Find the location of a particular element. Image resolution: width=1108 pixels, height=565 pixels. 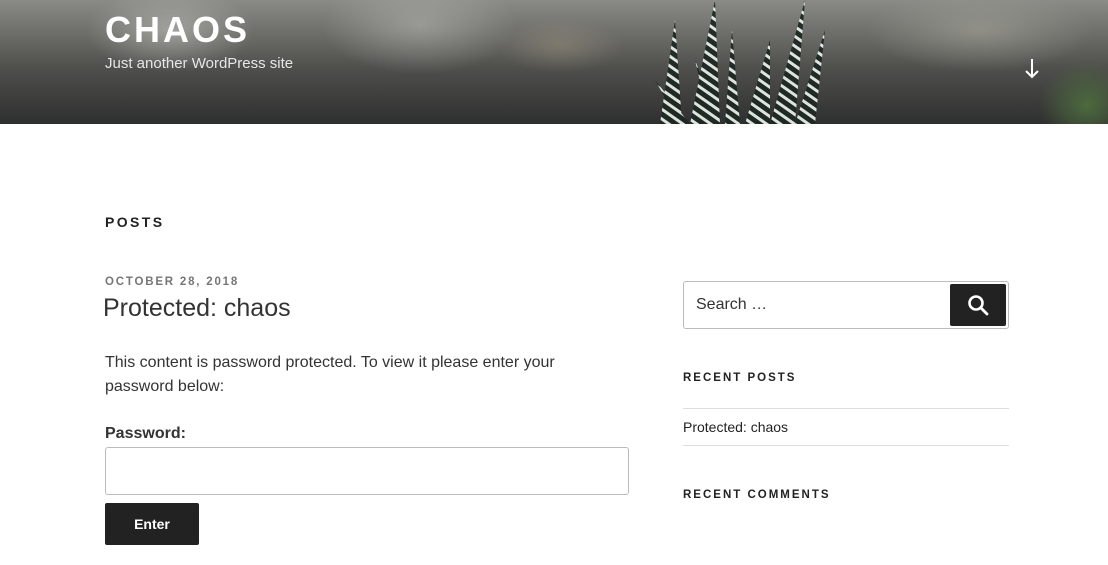

recent-posts-title: RECENT POSTS is located at coordinates (740, 378).